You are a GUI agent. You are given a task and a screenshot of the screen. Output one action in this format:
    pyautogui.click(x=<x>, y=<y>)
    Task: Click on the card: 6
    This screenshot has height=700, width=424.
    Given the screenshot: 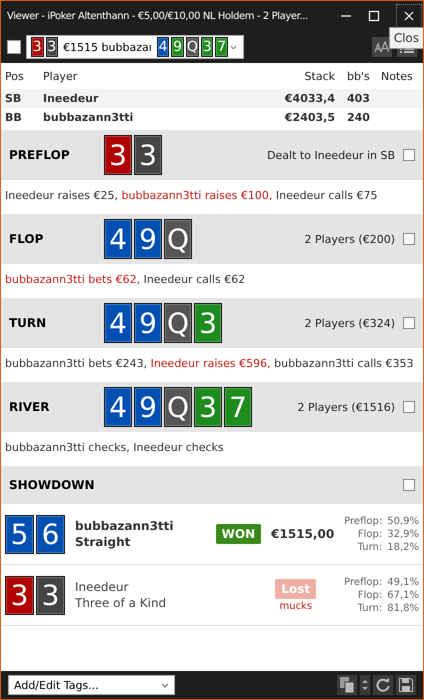 What is the action you would take?
    pyautogui.click(x=50, y=534)
    